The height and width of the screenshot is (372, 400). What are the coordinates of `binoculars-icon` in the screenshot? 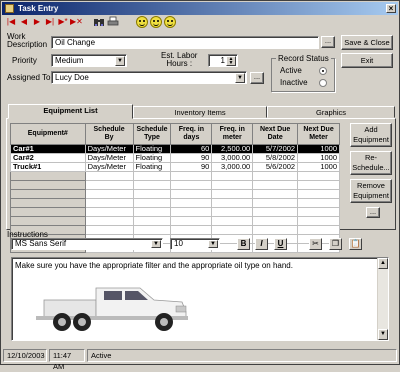 It's located at (99, 22).